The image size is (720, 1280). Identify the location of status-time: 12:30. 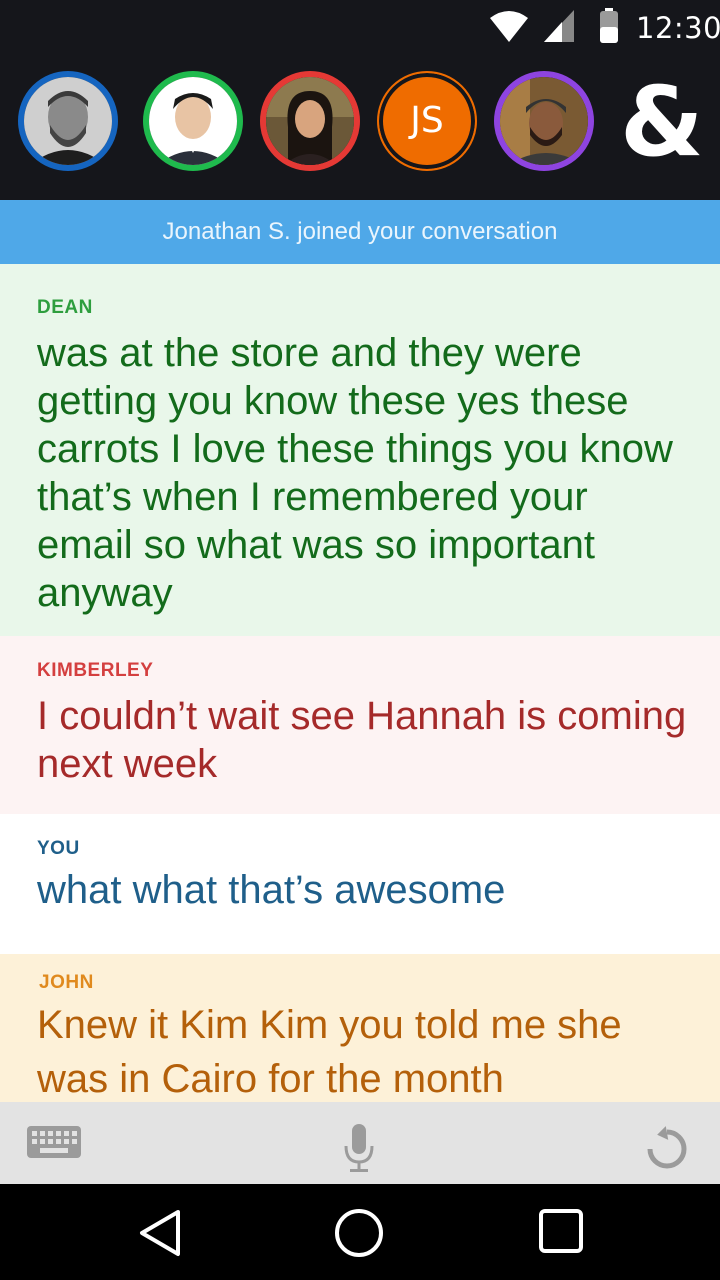
(678, 28).